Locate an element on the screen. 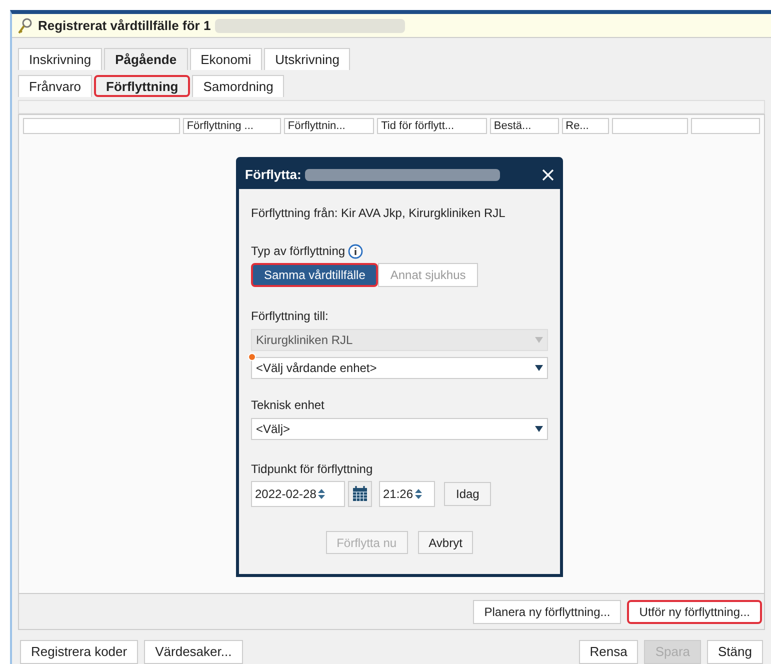 The height and width of the screenshot is (664, 771). toggle-option: Samma vårdtillfälle is located at coordinates (314, 275).